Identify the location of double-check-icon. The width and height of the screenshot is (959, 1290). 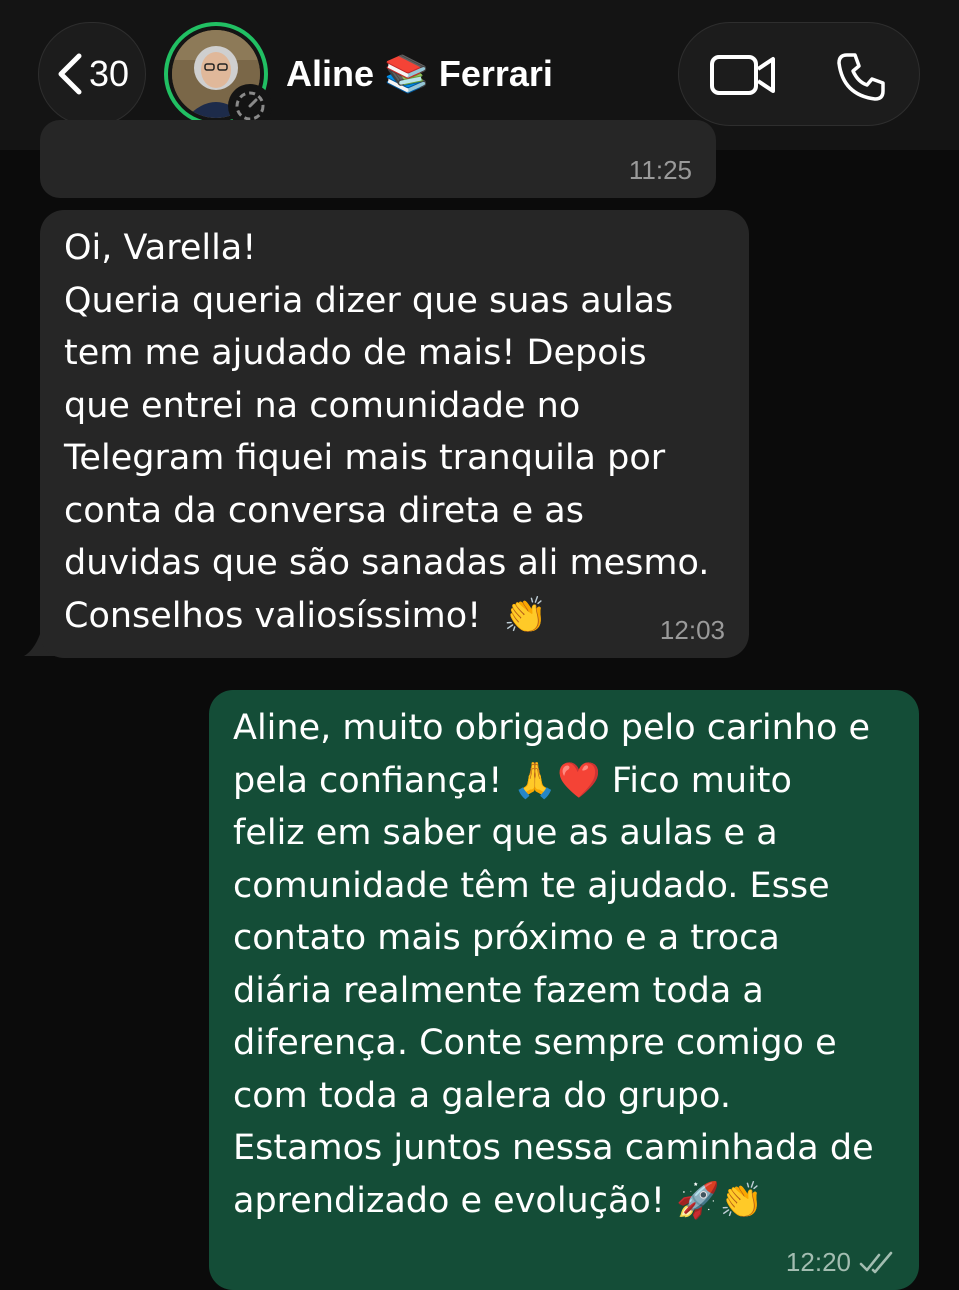
(876, 1262).